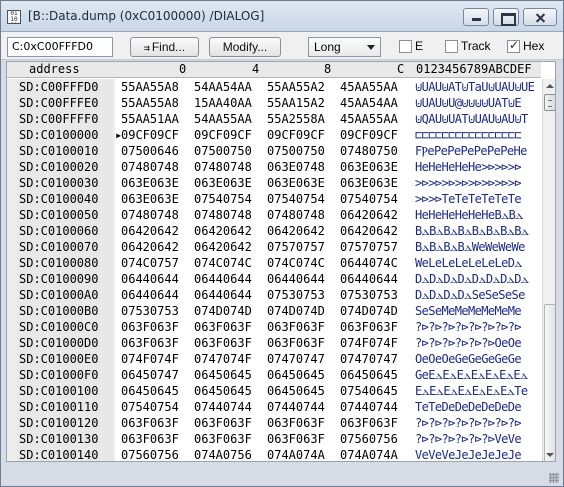 The height and width of the screenshot is (487, 564). What do you see at coordinates (223, 87) in the screenshot?
I see `row-word-1: 54AA54AA` at bounding box center [223, 87].